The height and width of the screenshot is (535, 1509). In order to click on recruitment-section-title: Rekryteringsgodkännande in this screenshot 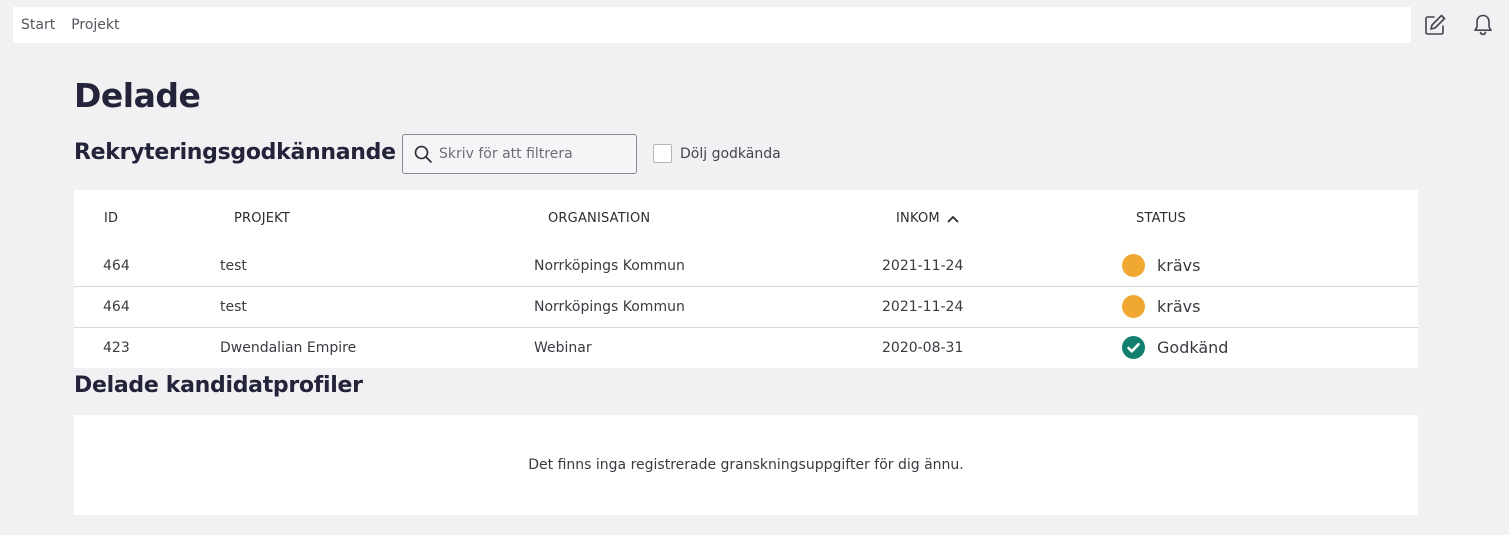, I will do `click(235, 152)`.